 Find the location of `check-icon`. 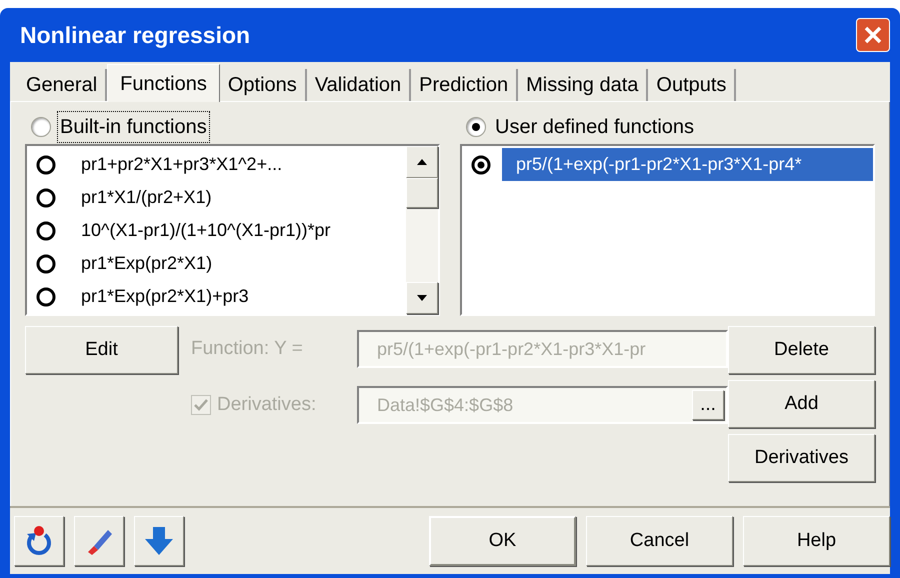

check-icon is located at coordinates (201, 405).